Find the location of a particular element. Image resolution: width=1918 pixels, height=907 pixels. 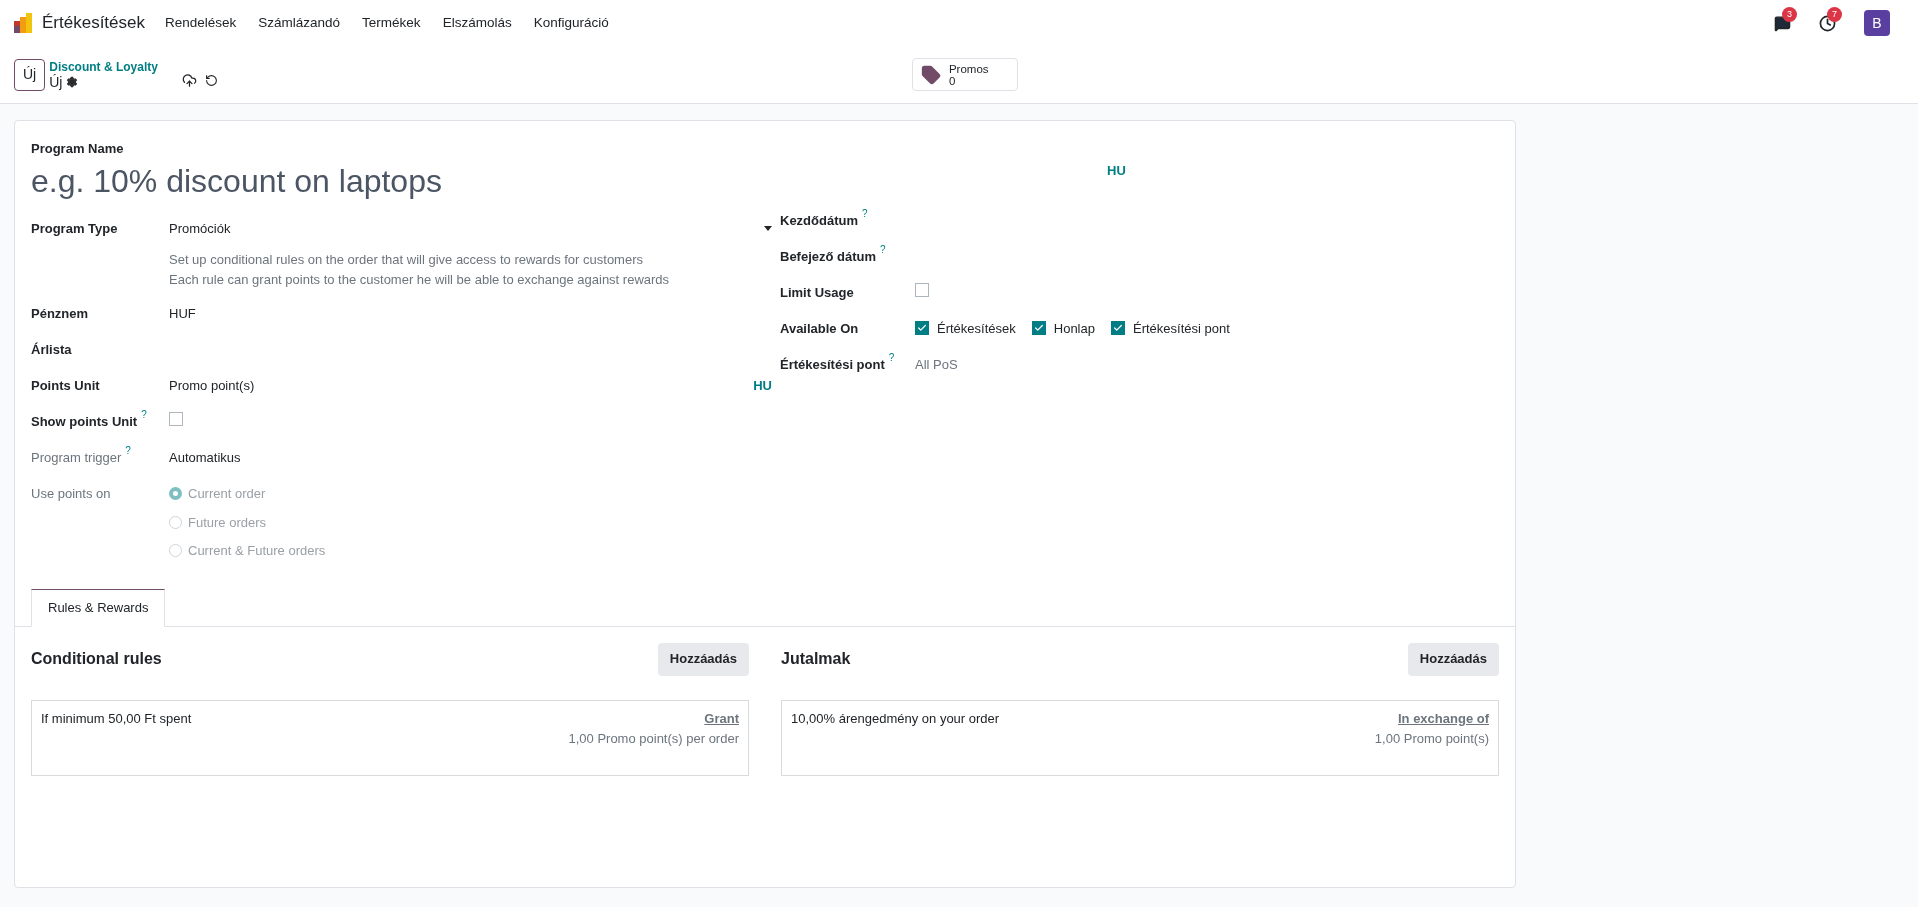

user-avatar: B is located at coordinates (1877, 23).